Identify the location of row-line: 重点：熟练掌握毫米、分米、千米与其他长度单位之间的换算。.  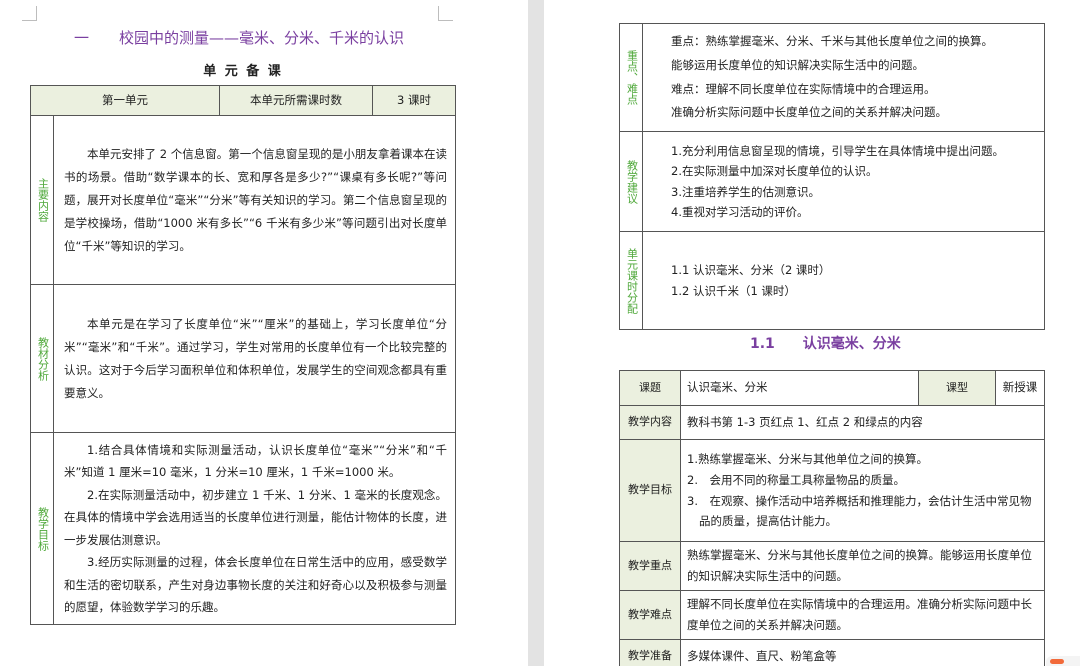
(832, 41).